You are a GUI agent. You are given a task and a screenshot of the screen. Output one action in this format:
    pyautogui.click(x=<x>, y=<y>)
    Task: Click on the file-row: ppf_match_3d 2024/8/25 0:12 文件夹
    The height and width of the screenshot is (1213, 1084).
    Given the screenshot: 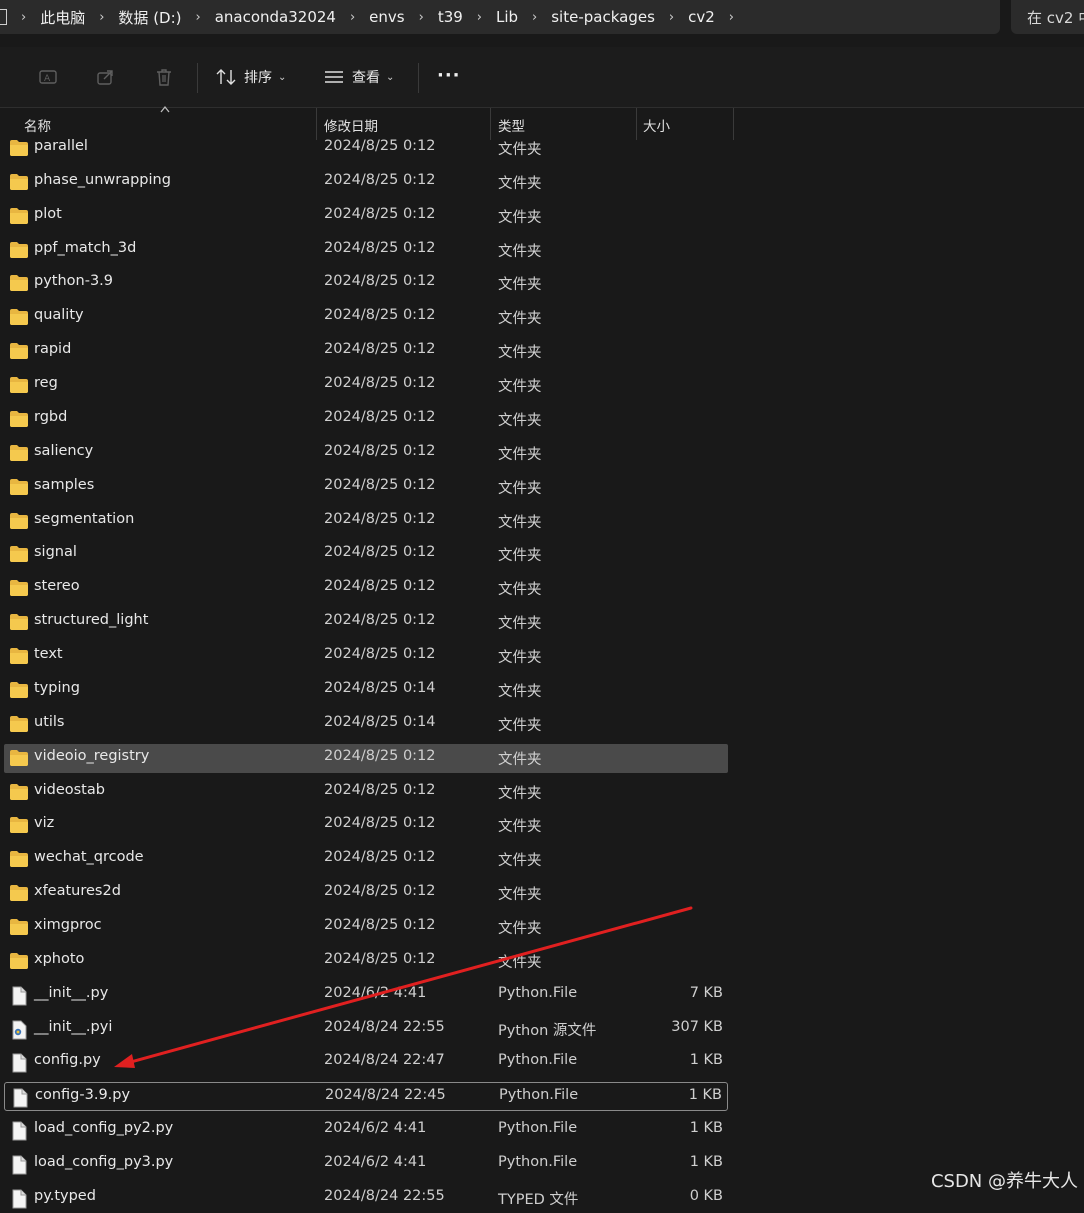 What is the action you would take?
    pyautogui.click(x=366, y=250)
    